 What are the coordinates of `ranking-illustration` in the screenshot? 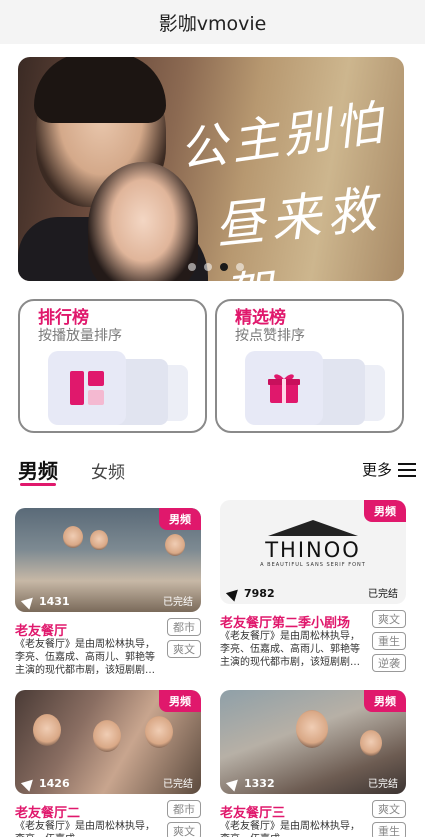 It's located at (120, 388).